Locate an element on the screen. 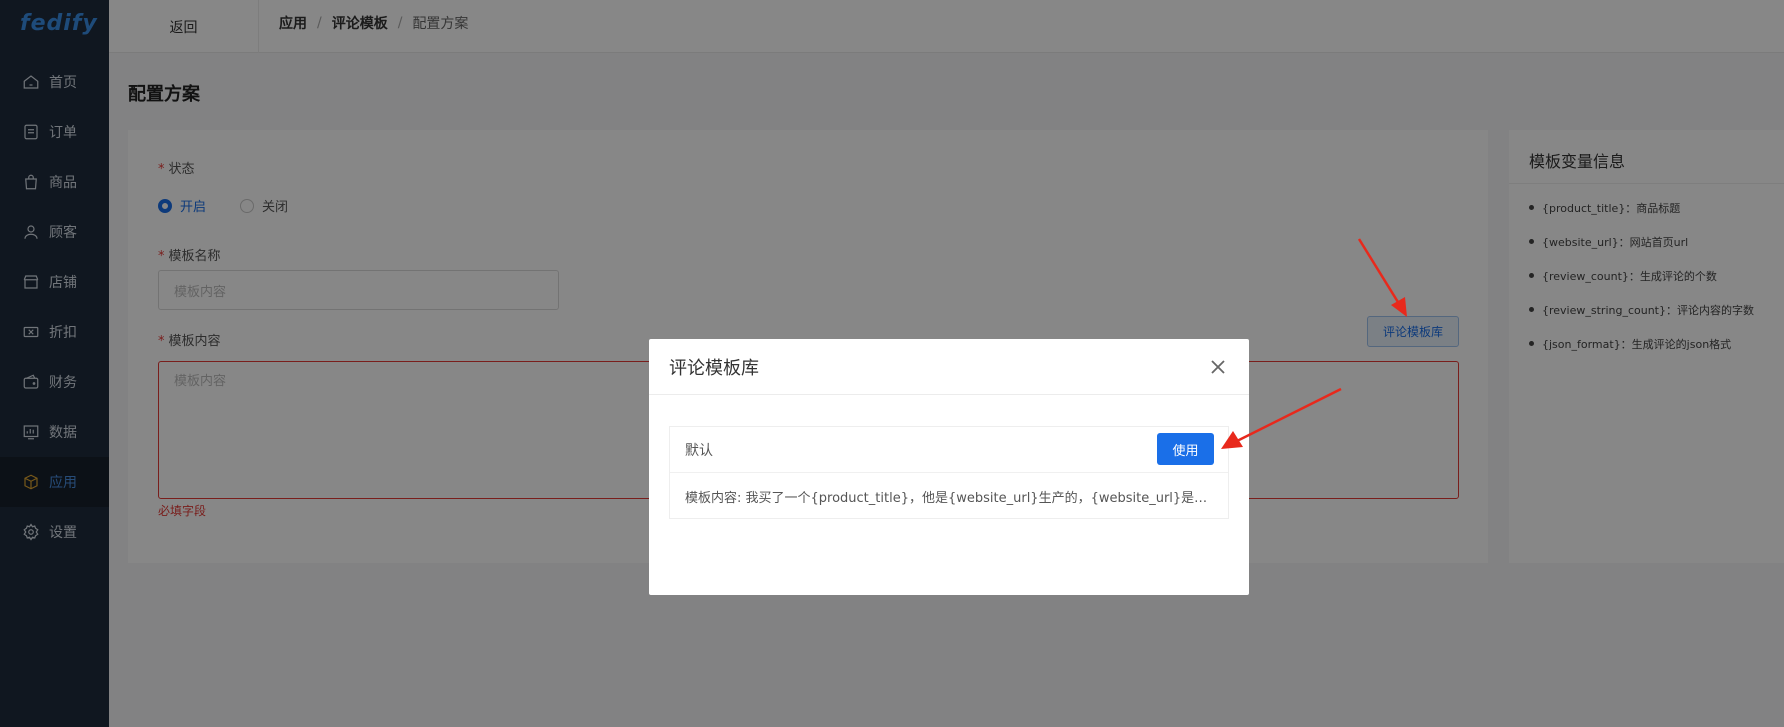 Image resolution: width=1784 pixels, height=727 pixels. use-template-button: 使用 is located at coordinates (1185, 449).